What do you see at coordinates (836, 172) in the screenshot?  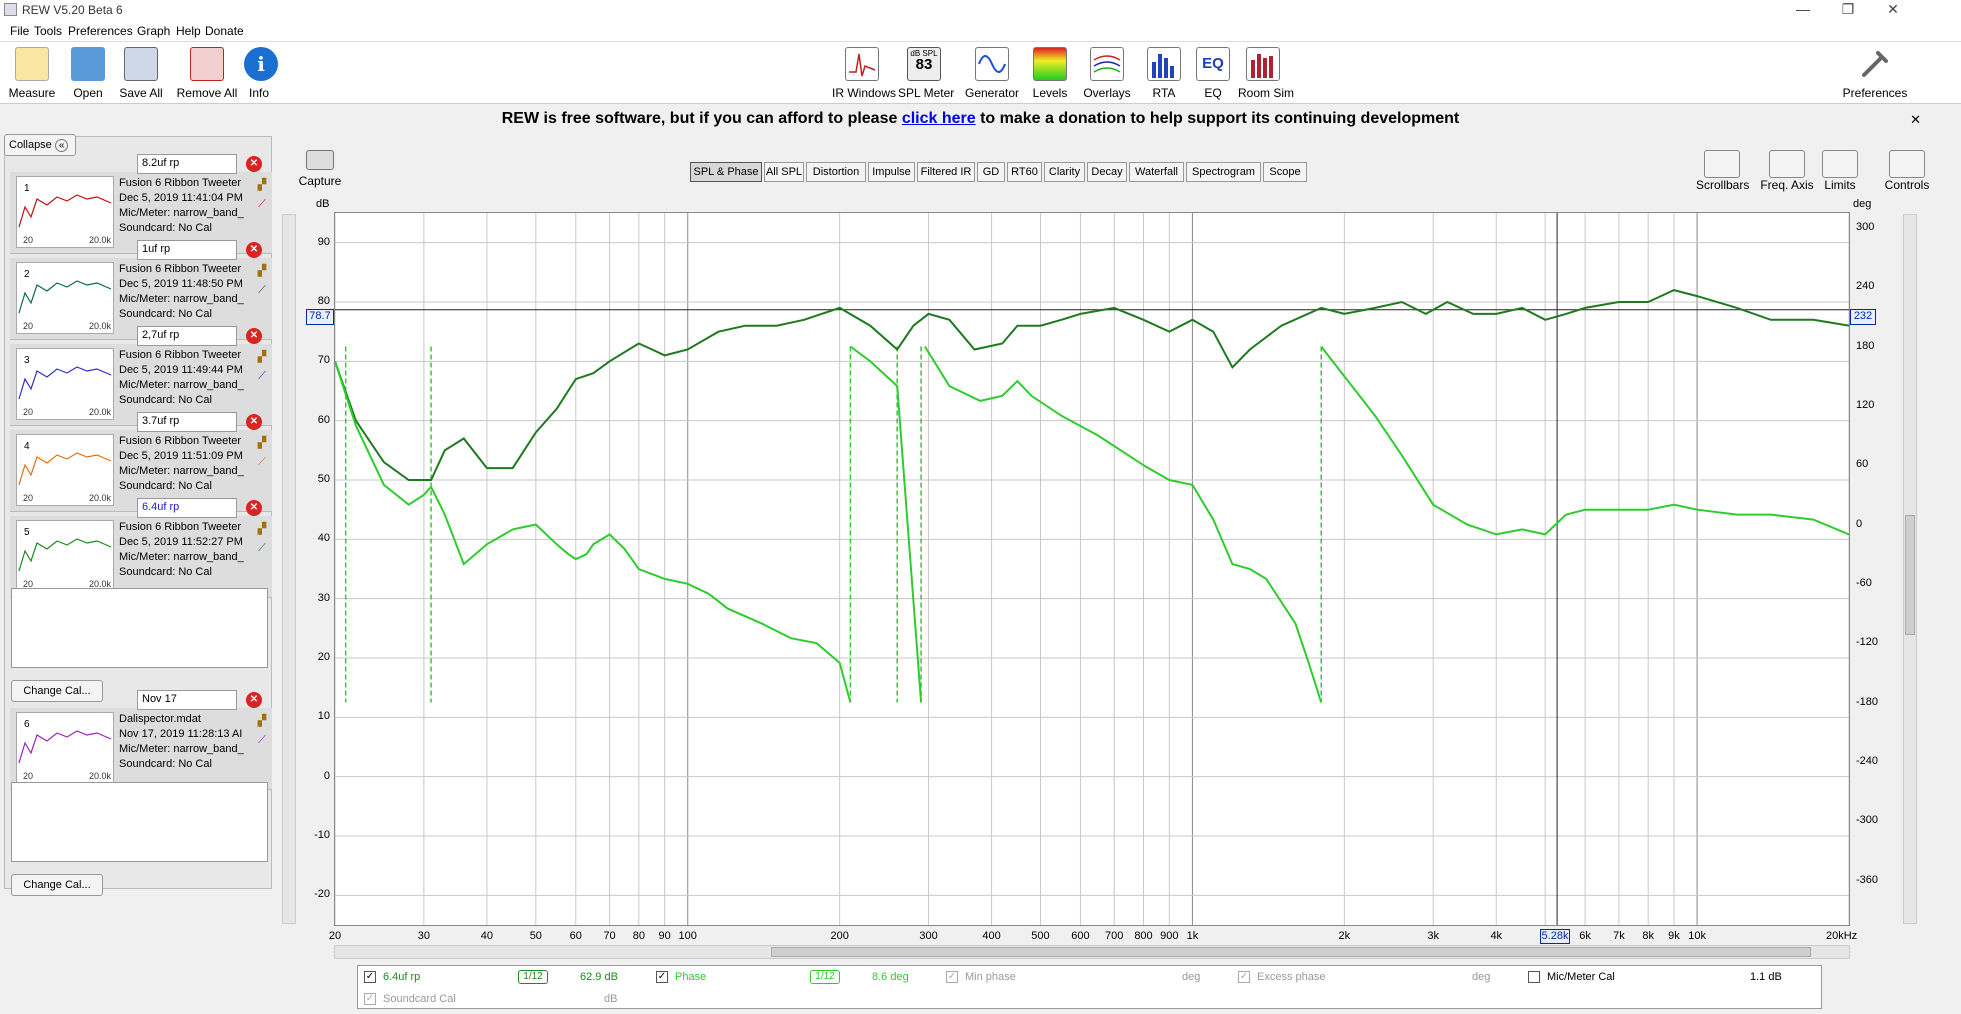 I see `tab-distortion: Distortion` at bounding box center [836, 172].